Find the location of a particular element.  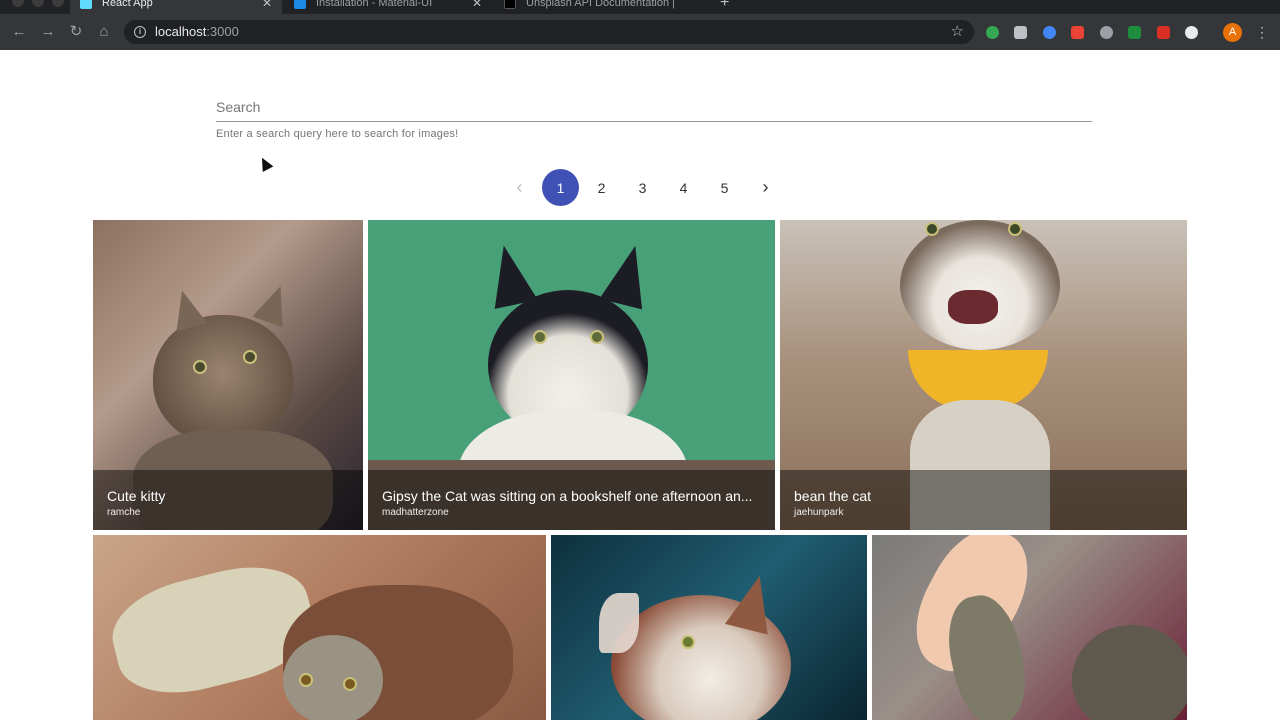

image-title: bean the cat is located at coordinates (833, 496).